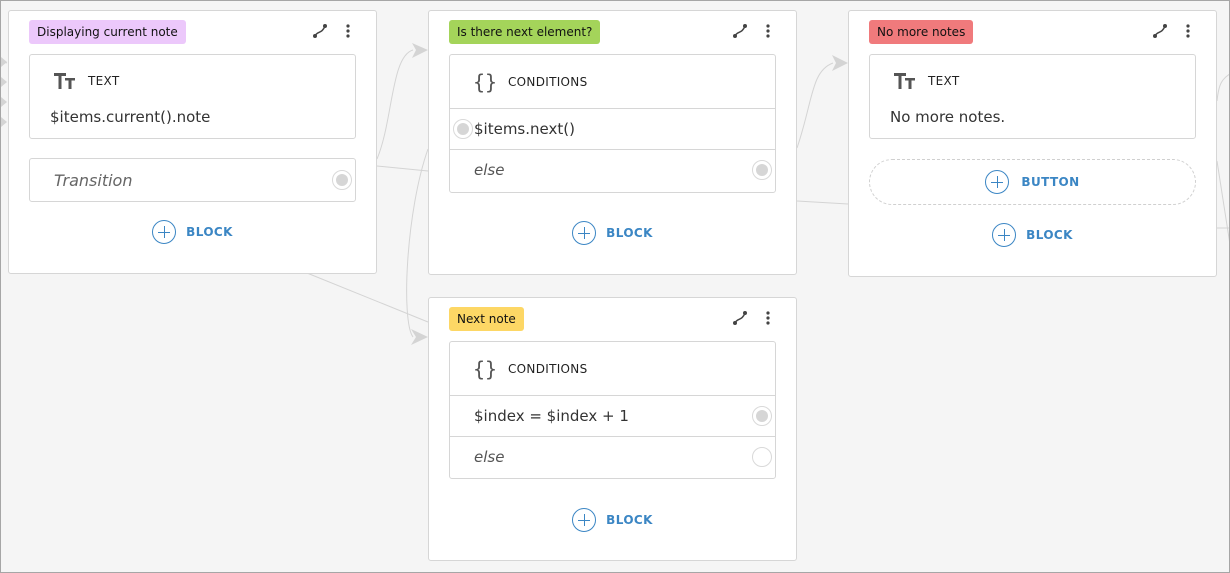  Describe the element at coordinates (192, 123) in the screenshot. I see `block-text-content: $items.current().note` at that location.